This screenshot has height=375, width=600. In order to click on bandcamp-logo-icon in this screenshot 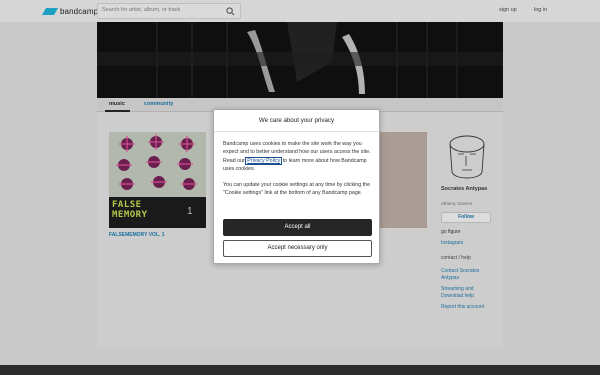, I will do `click(50, 11)`.